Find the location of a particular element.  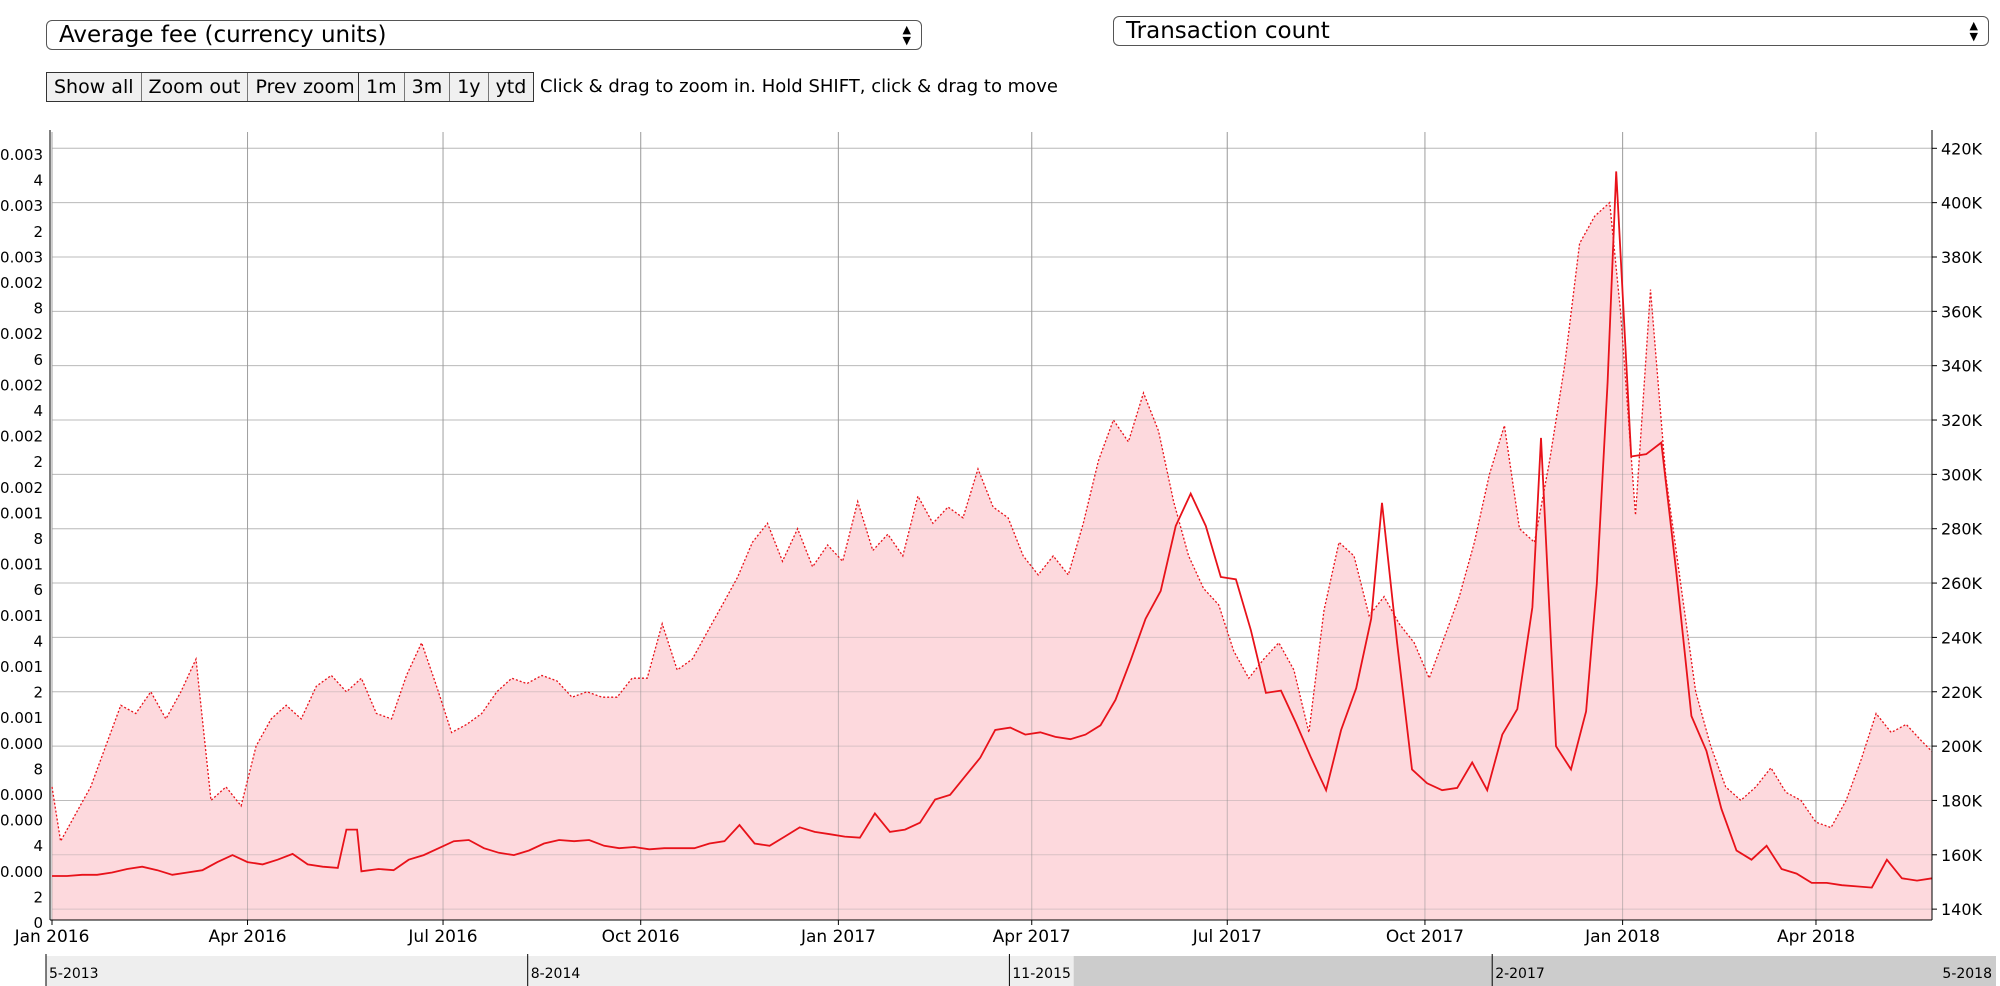

right-tick-label: 160K is located at coordinates (1962, 855).